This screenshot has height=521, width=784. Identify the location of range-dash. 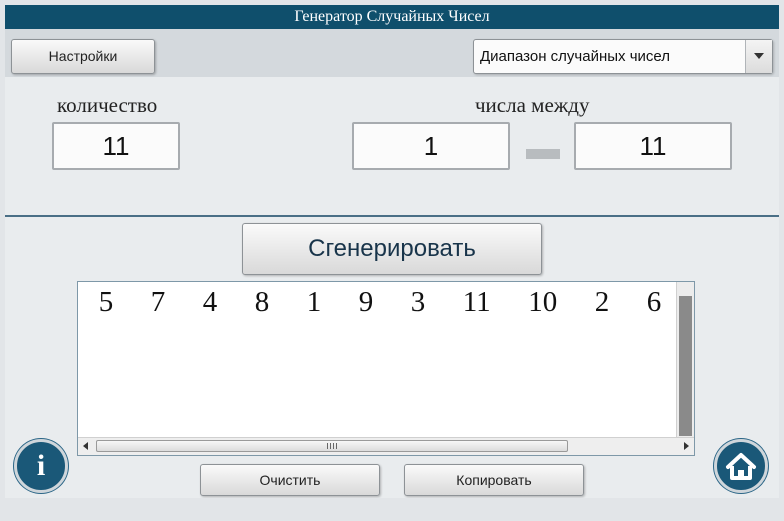
(543, 154).